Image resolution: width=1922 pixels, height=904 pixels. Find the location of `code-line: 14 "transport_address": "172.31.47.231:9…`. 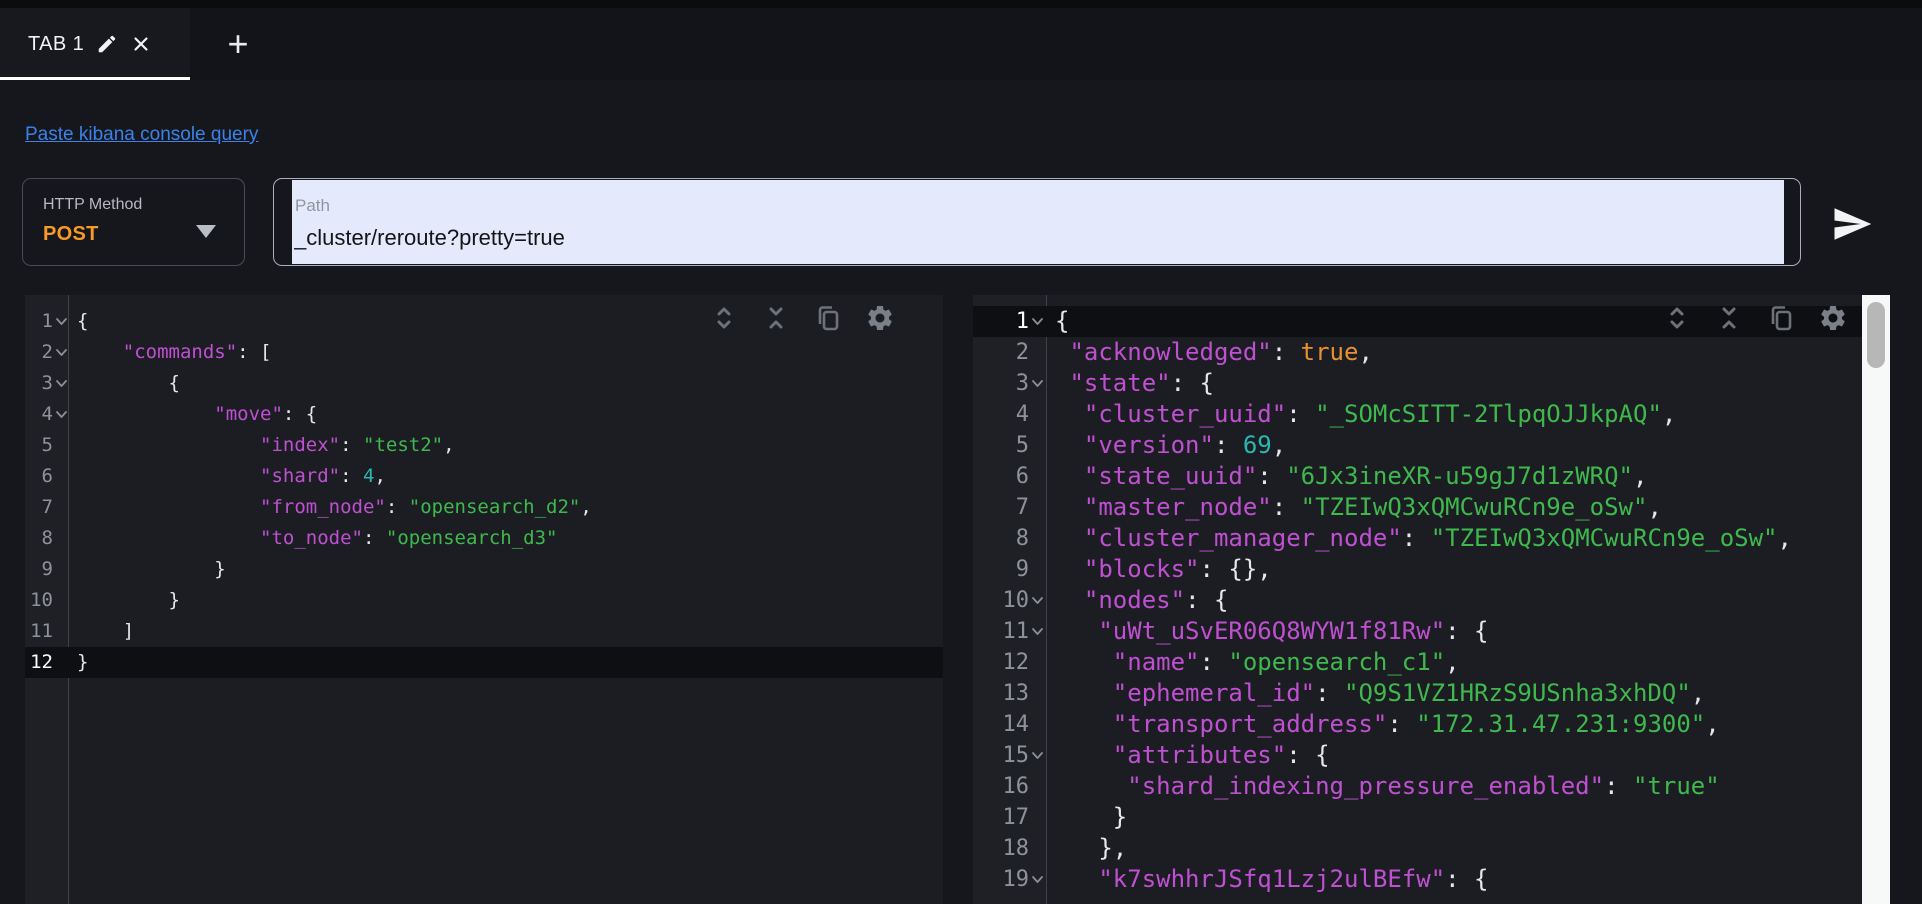

code-line: 14 "transport_address": "172.31.47.231:9… is located at coordinates (1417, 724).